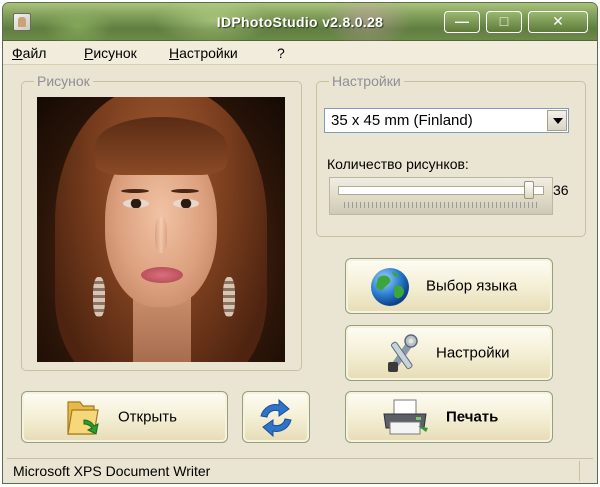 The width and height of the screenshot is (600, 487). I want to click on settings-button: Настройки, so click(449, 353).